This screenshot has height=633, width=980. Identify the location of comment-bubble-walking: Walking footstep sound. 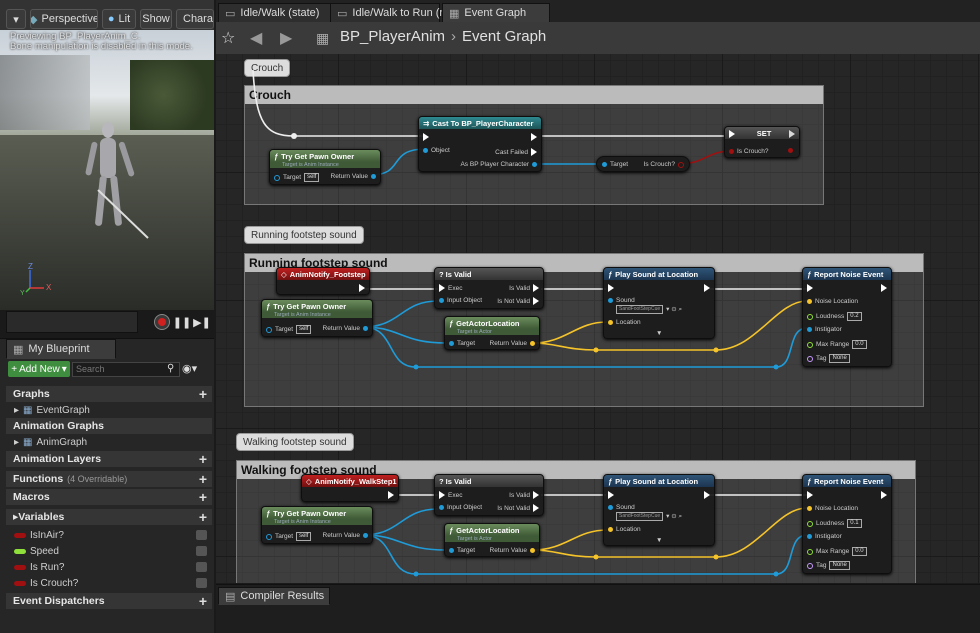
(295, 442).